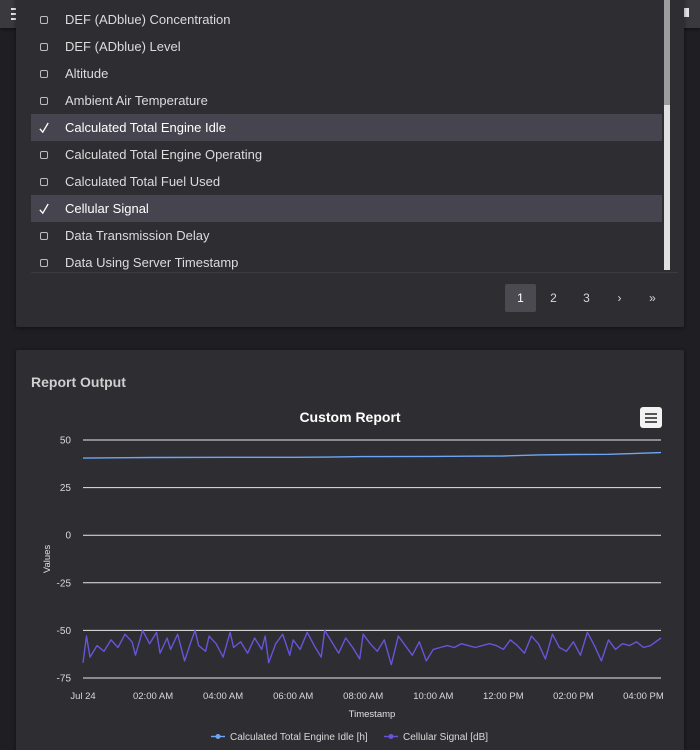  I want to click on legend-label-1: Calculated Total Engine Idle [h], so click(299, 737).